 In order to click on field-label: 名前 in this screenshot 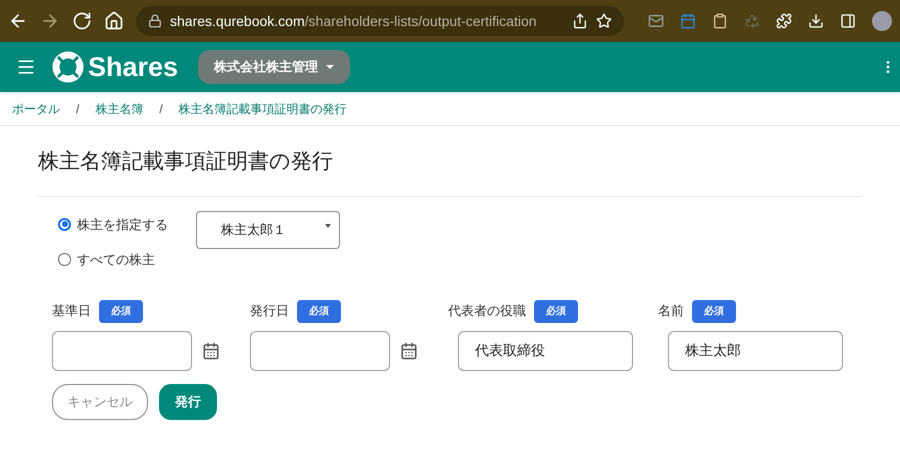, I will do `click(671, 311)`.